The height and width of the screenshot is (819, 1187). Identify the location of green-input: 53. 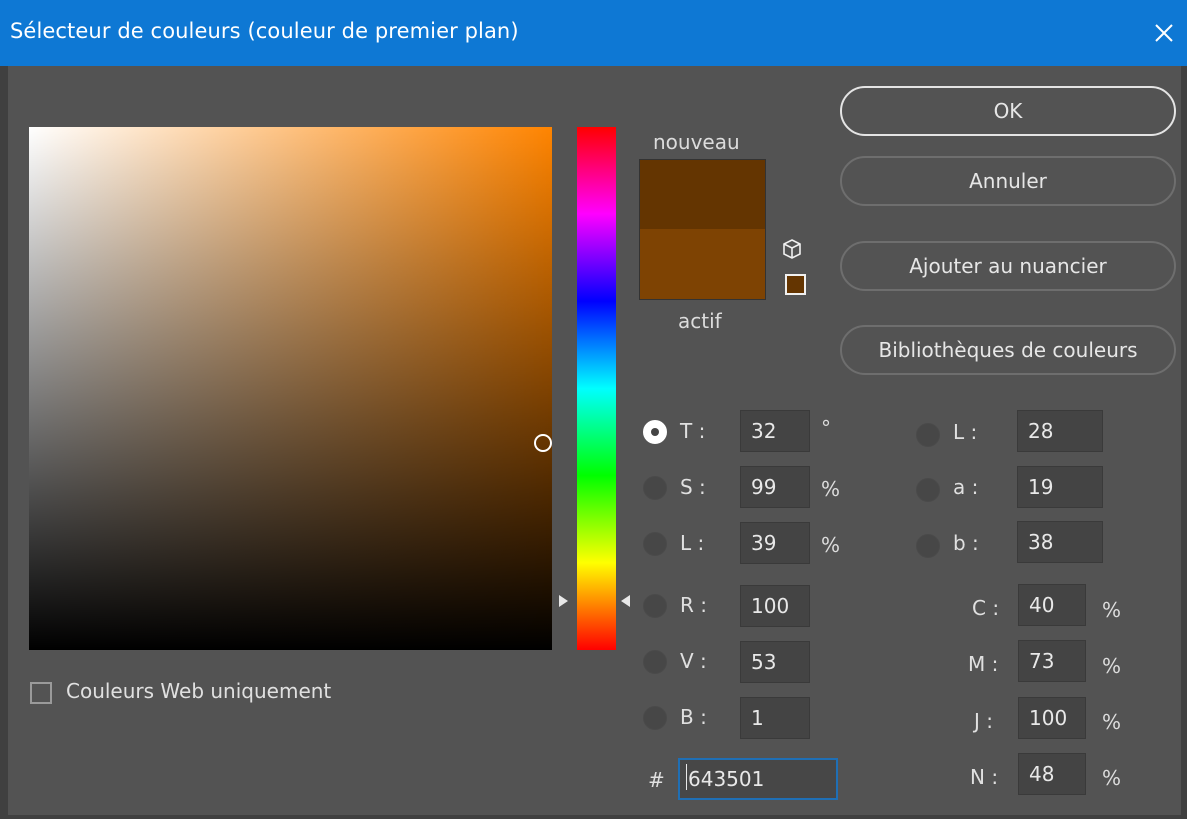
(775, 662).